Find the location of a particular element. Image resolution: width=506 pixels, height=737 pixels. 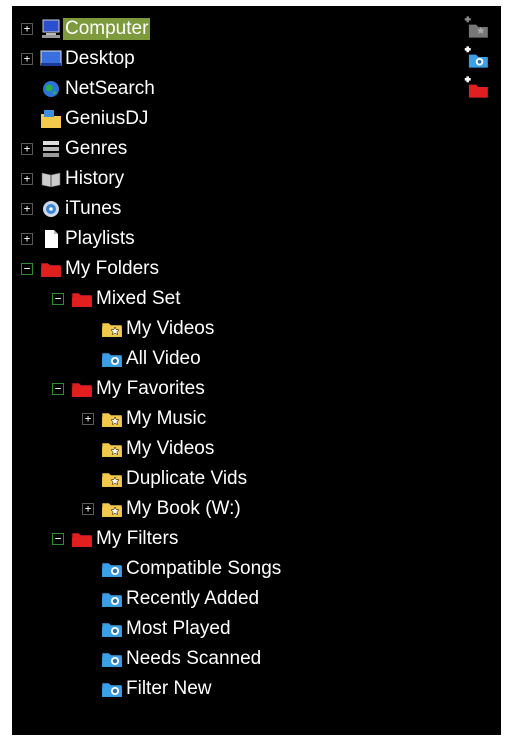

tree-item: + My Book (W:) is located at coordinates (222, 509).